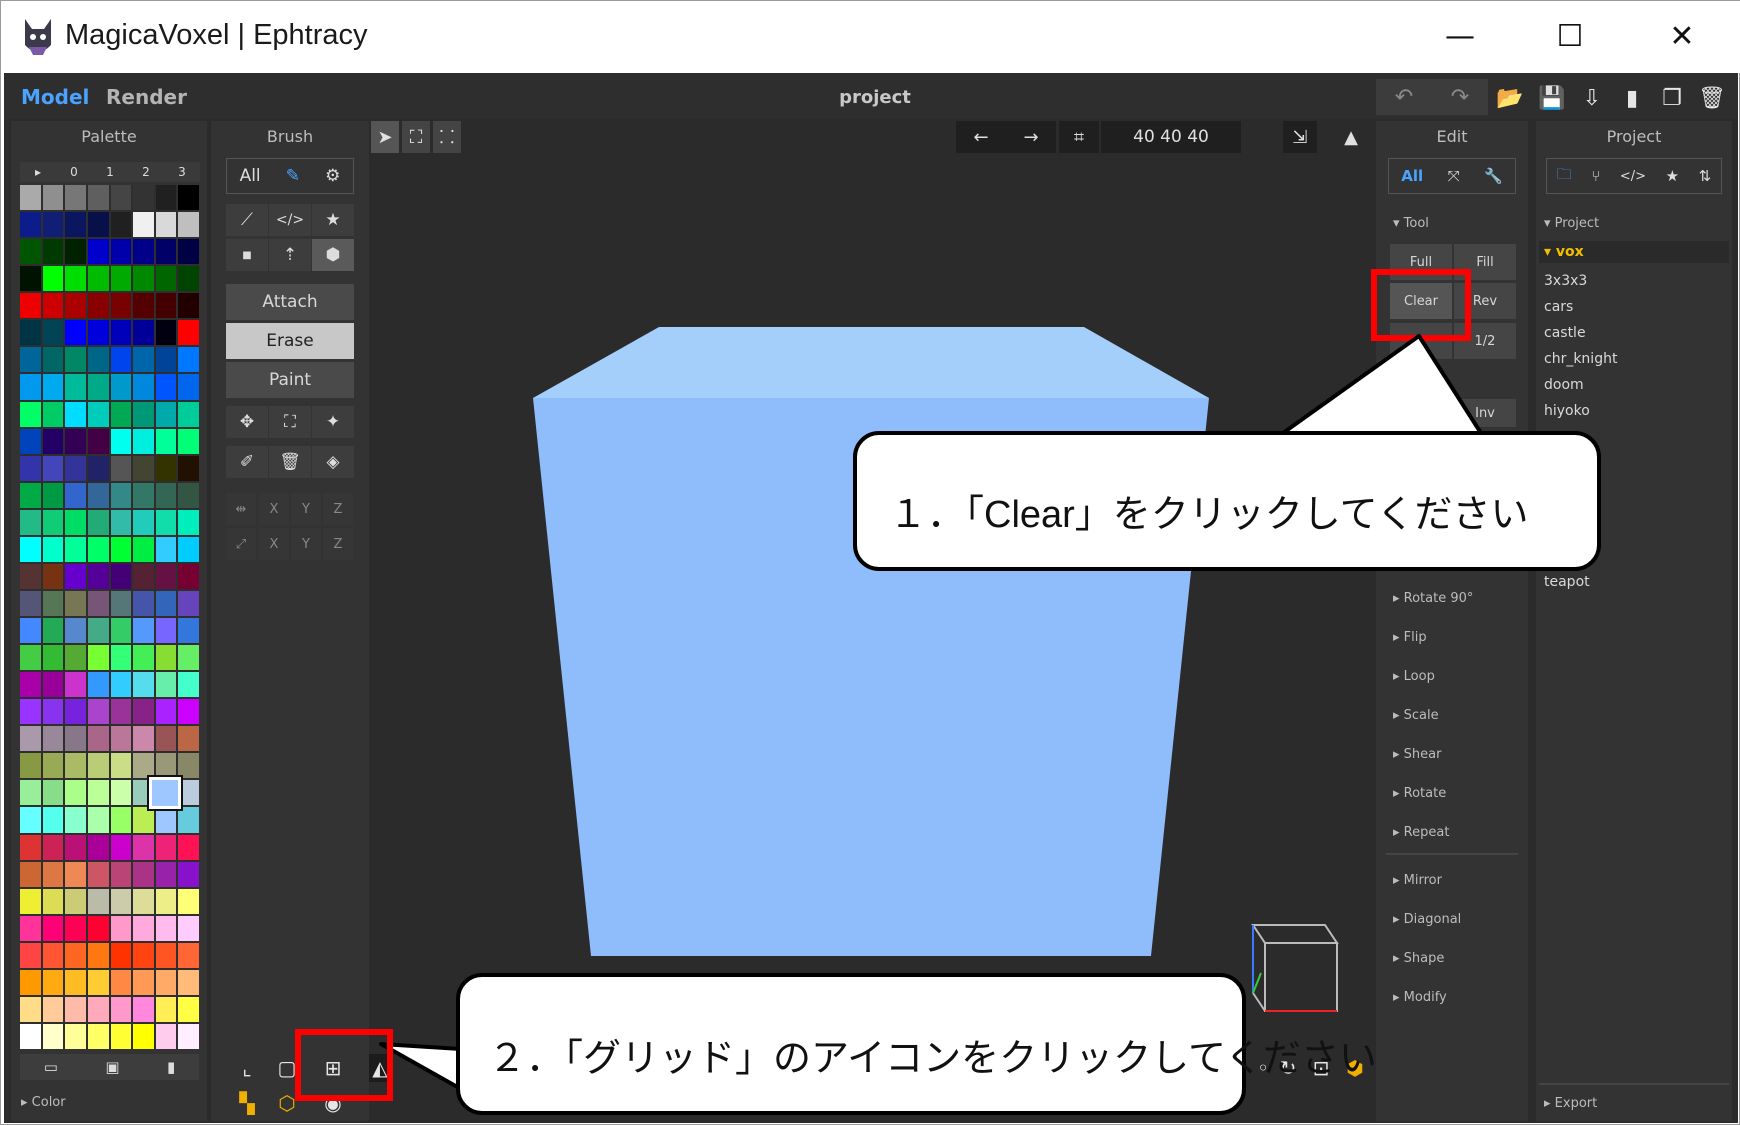  What do you see at coordinates (1209, 515) in the screenshot?
I see `step1-text: １．「Clear」をクリックしてください` at bounding box center [1209, 515].